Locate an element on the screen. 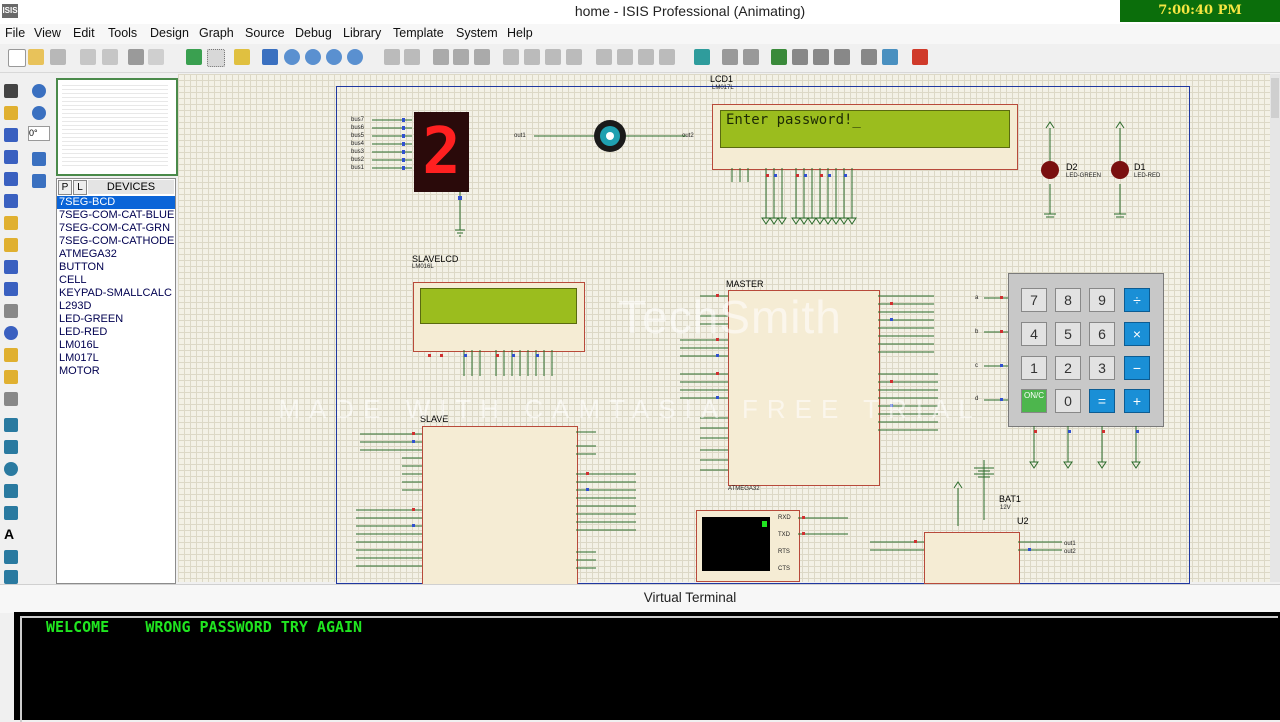 The image size is (1280, 722). motor is located at coordinates (610, 136).